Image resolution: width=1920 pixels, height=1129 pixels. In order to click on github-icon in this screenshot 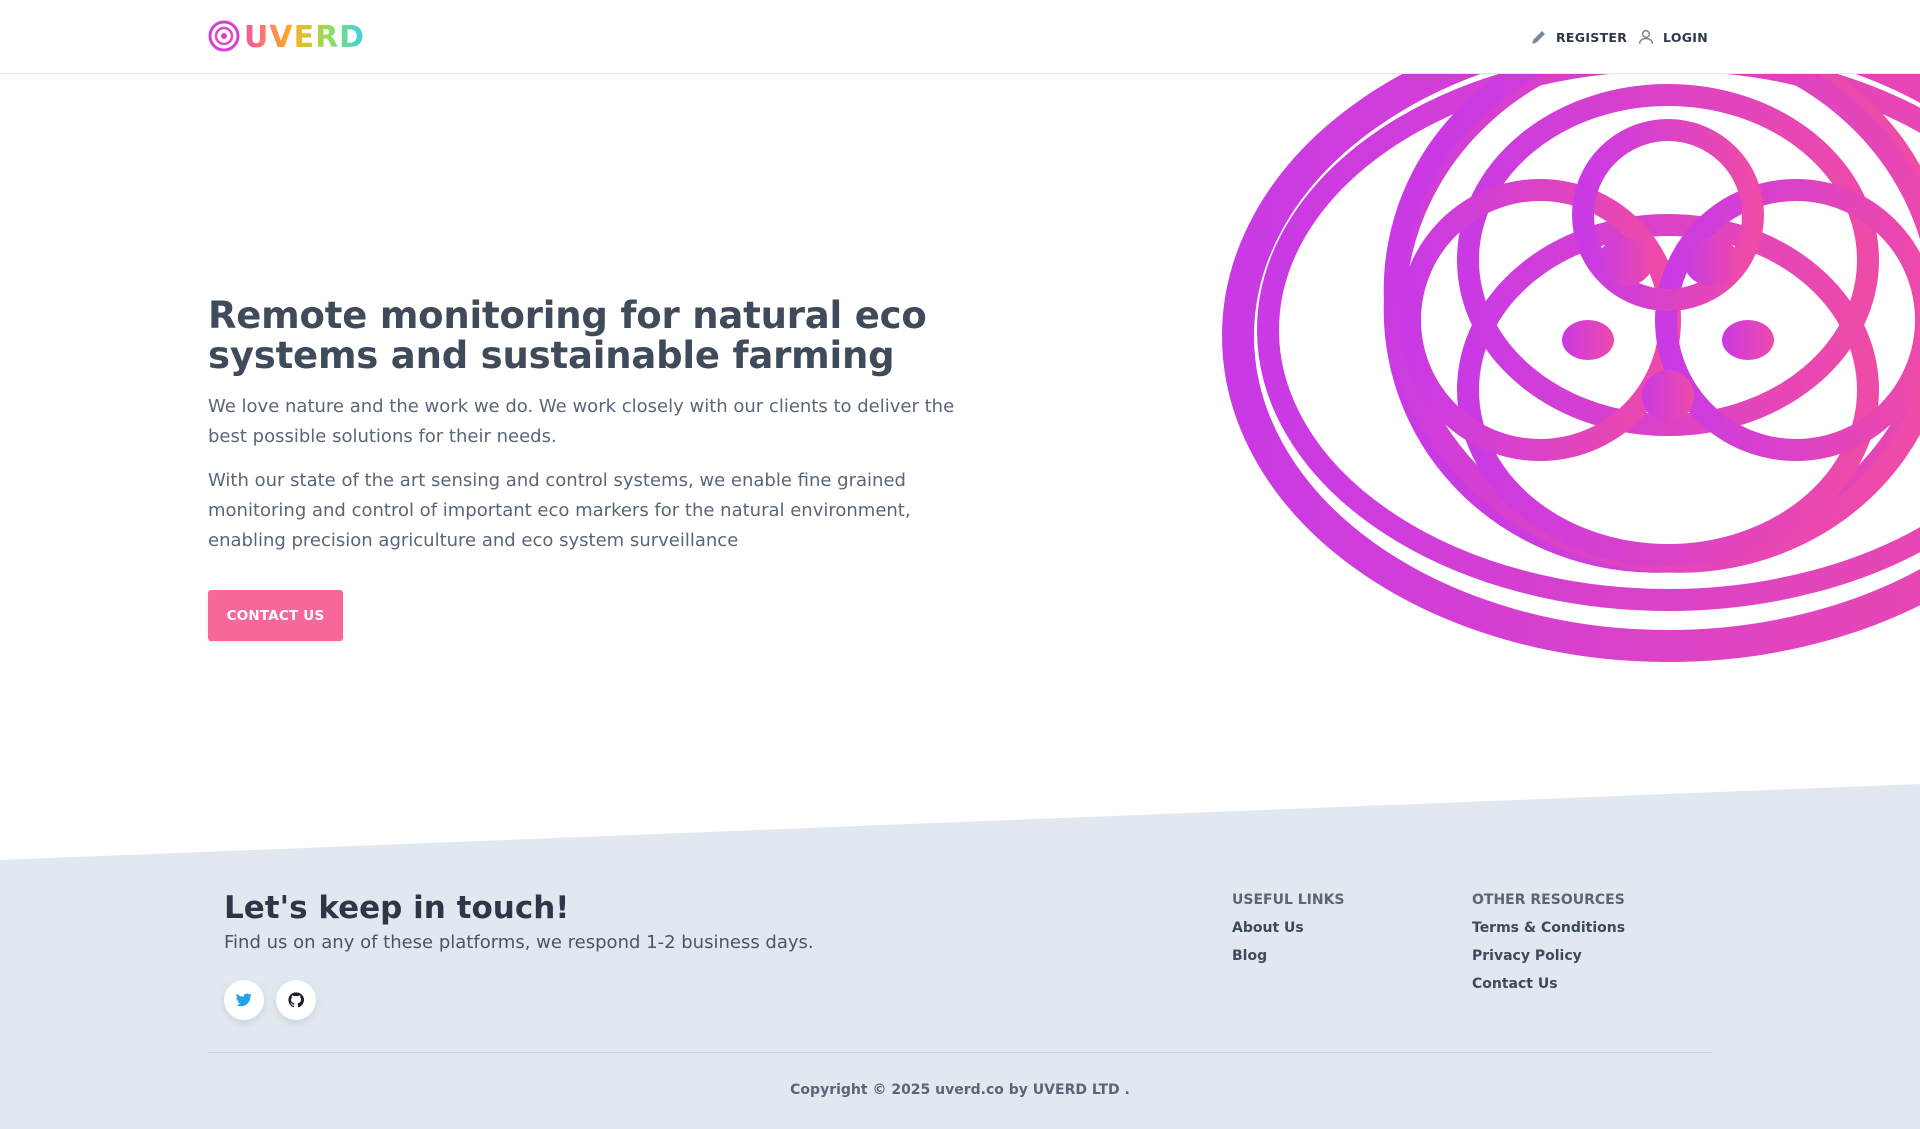, I will do `click(296, 1000)`.